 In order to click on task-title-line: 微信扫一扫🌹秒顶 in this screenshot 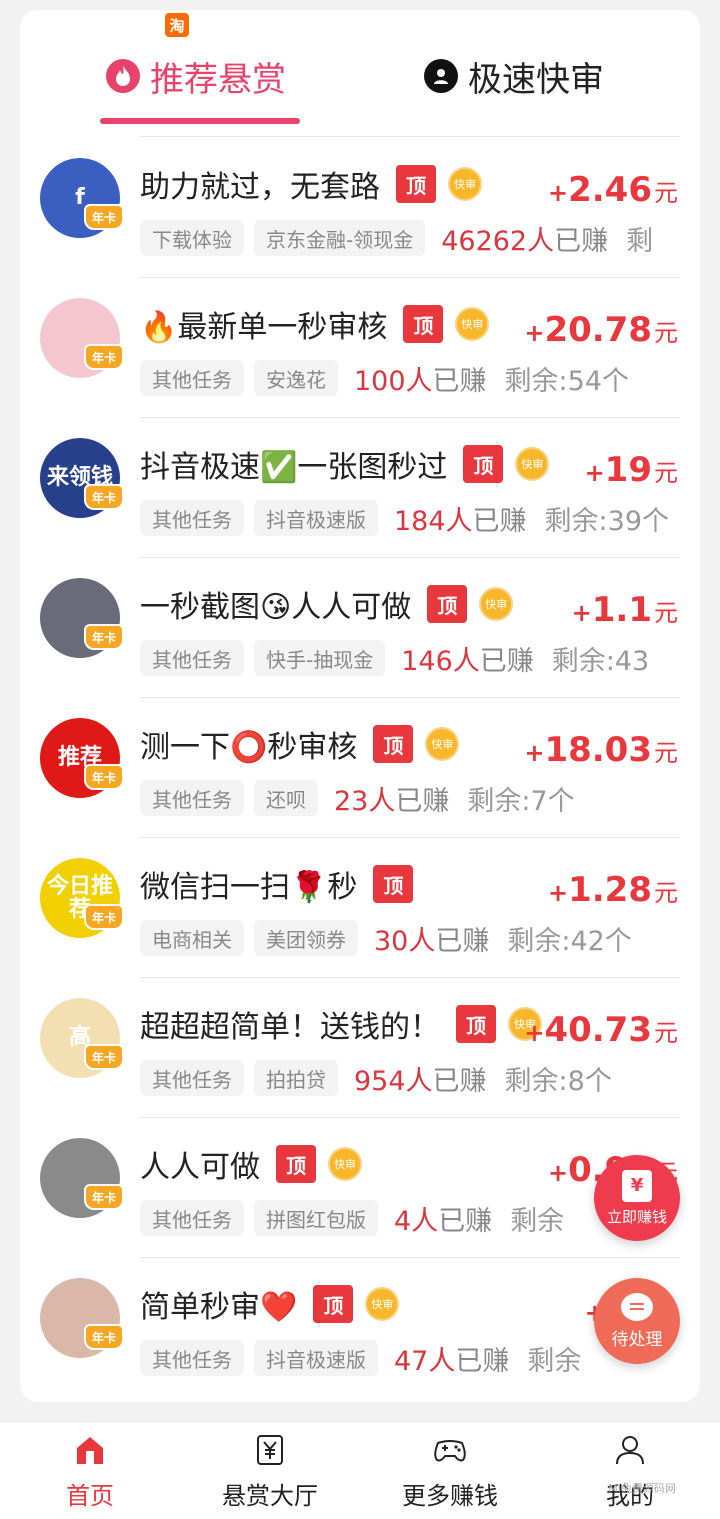, I will do `click(277, 884)`.